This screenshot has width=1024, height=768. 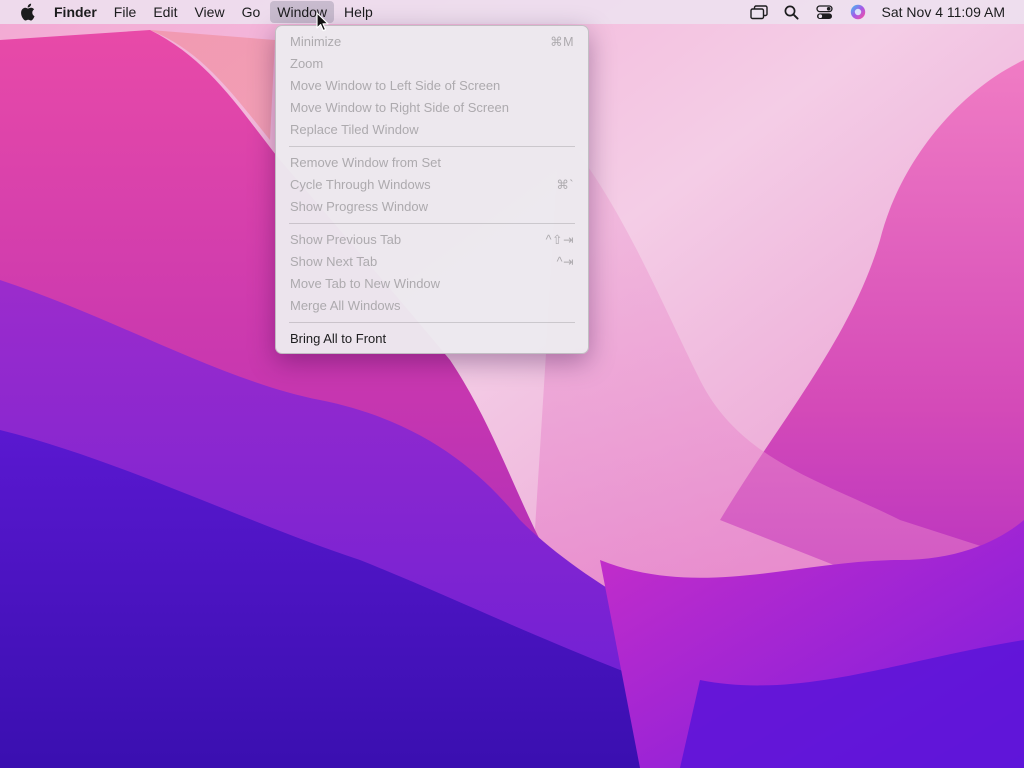 I want to click on menu-item-cycle-through-windows: Cycle Through Windows ⌘`, so click(x=432, y=185).